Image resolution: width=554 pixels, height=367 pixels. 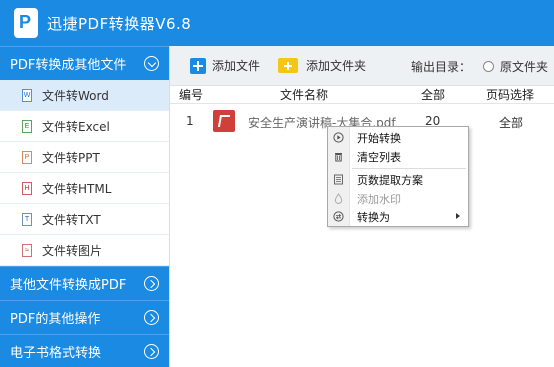 What do you see at coordinates (488, 66) in the screenshot?
I see `output-radio` at bounding box center [488, 66].